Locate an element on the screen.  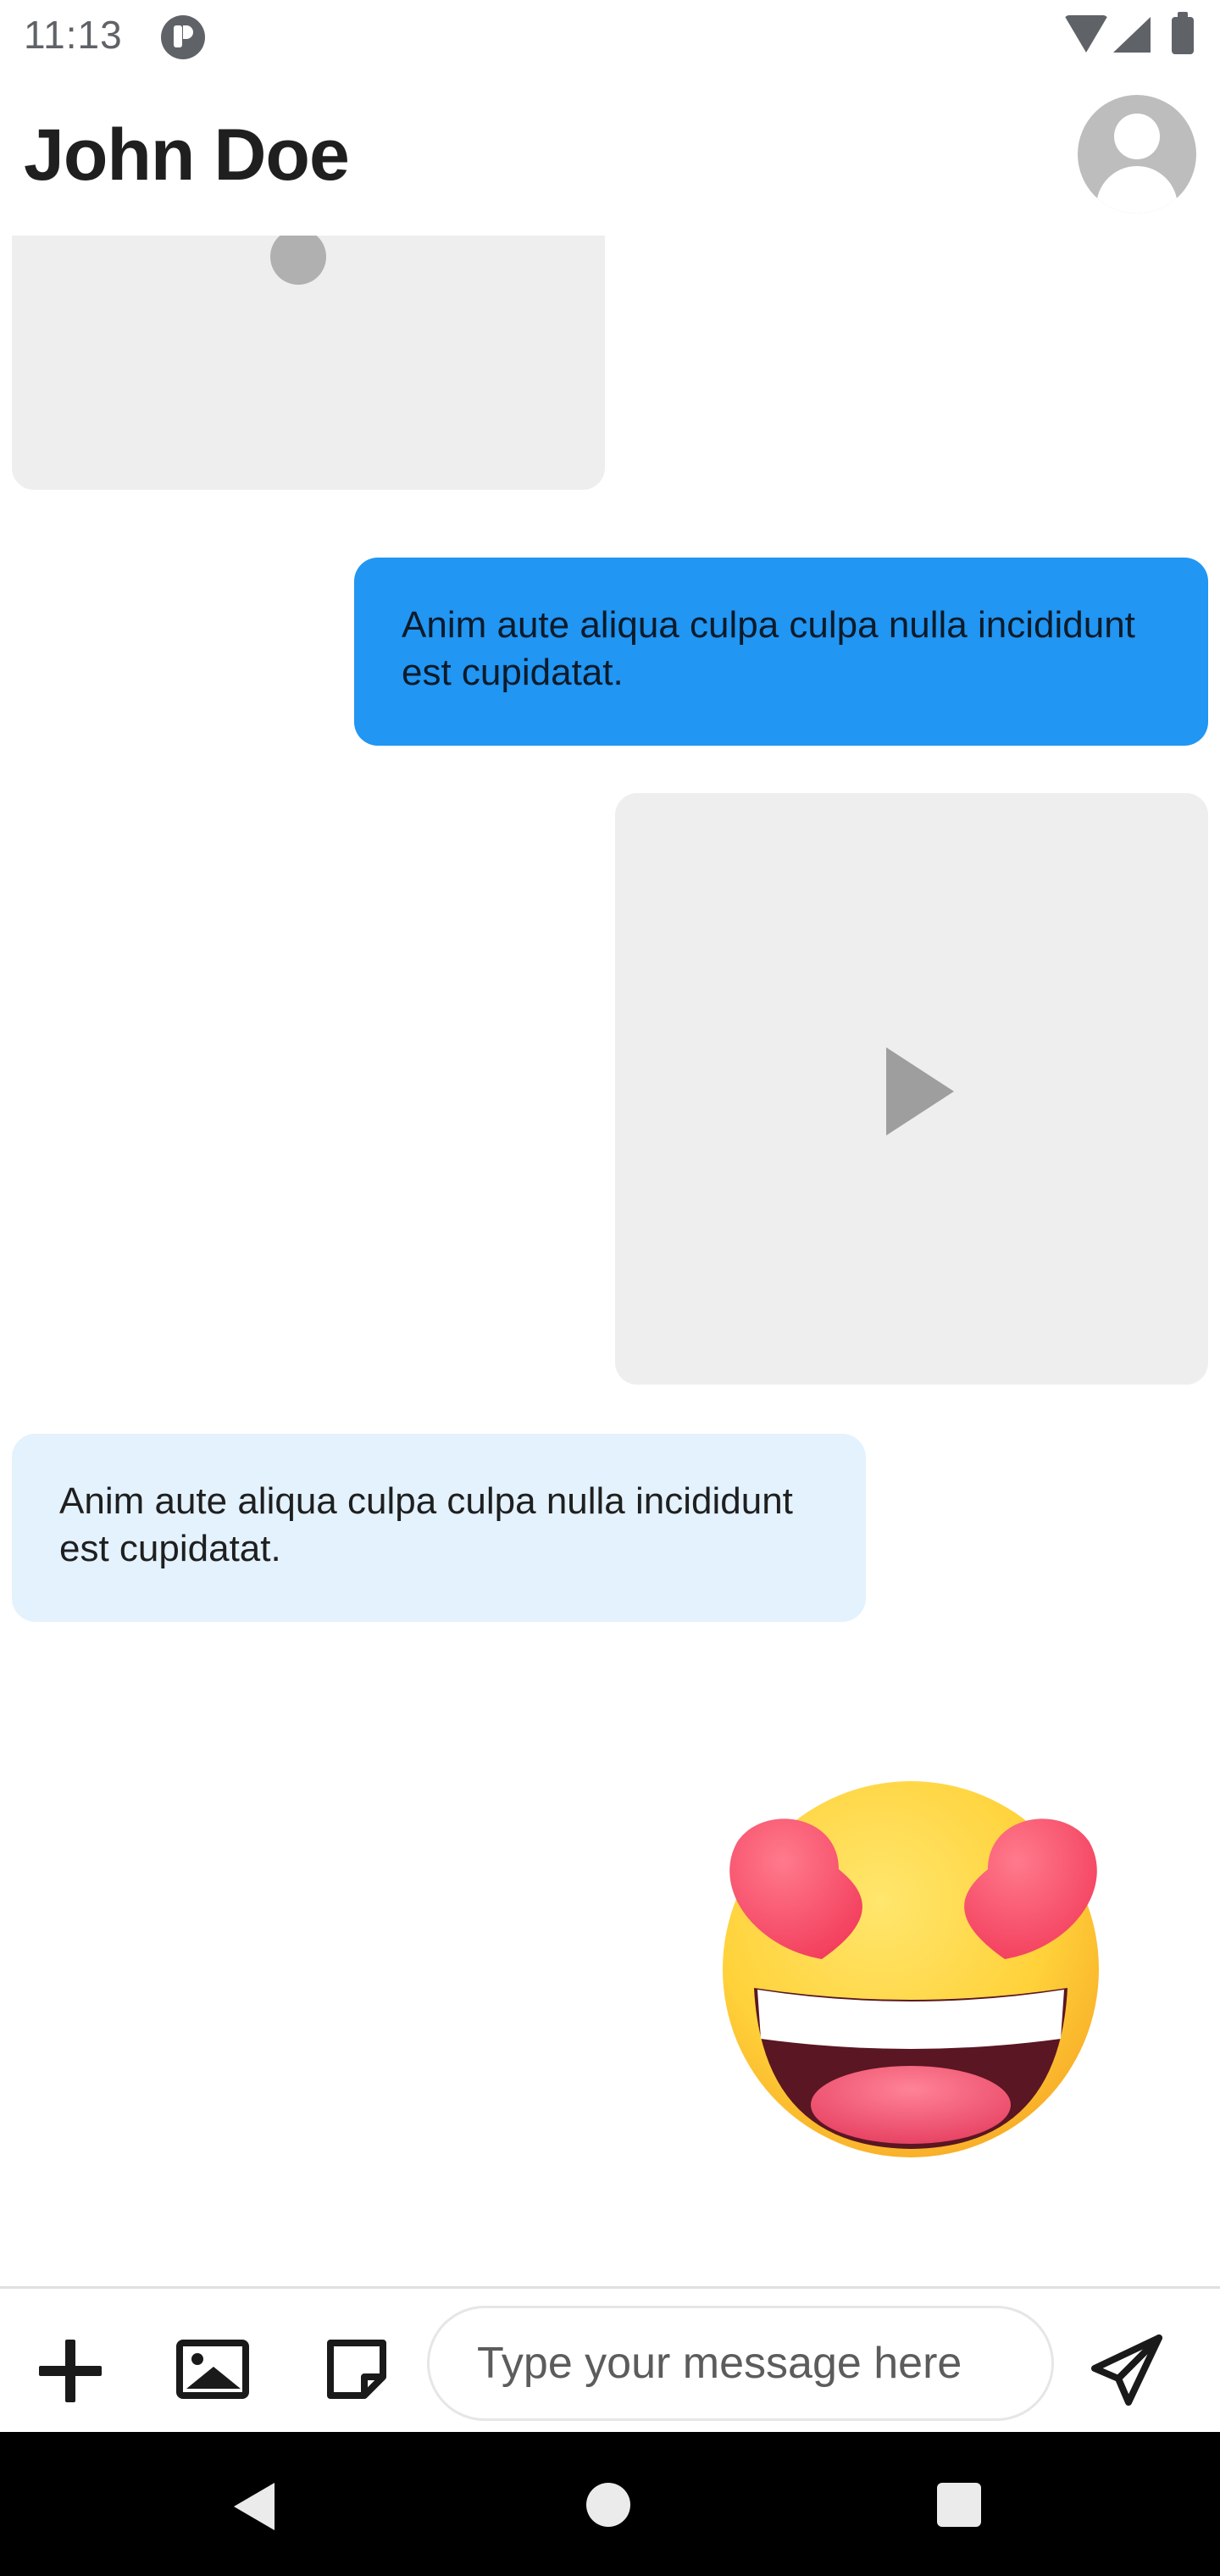
image-loading-icon is located at coordinates (298, 260).